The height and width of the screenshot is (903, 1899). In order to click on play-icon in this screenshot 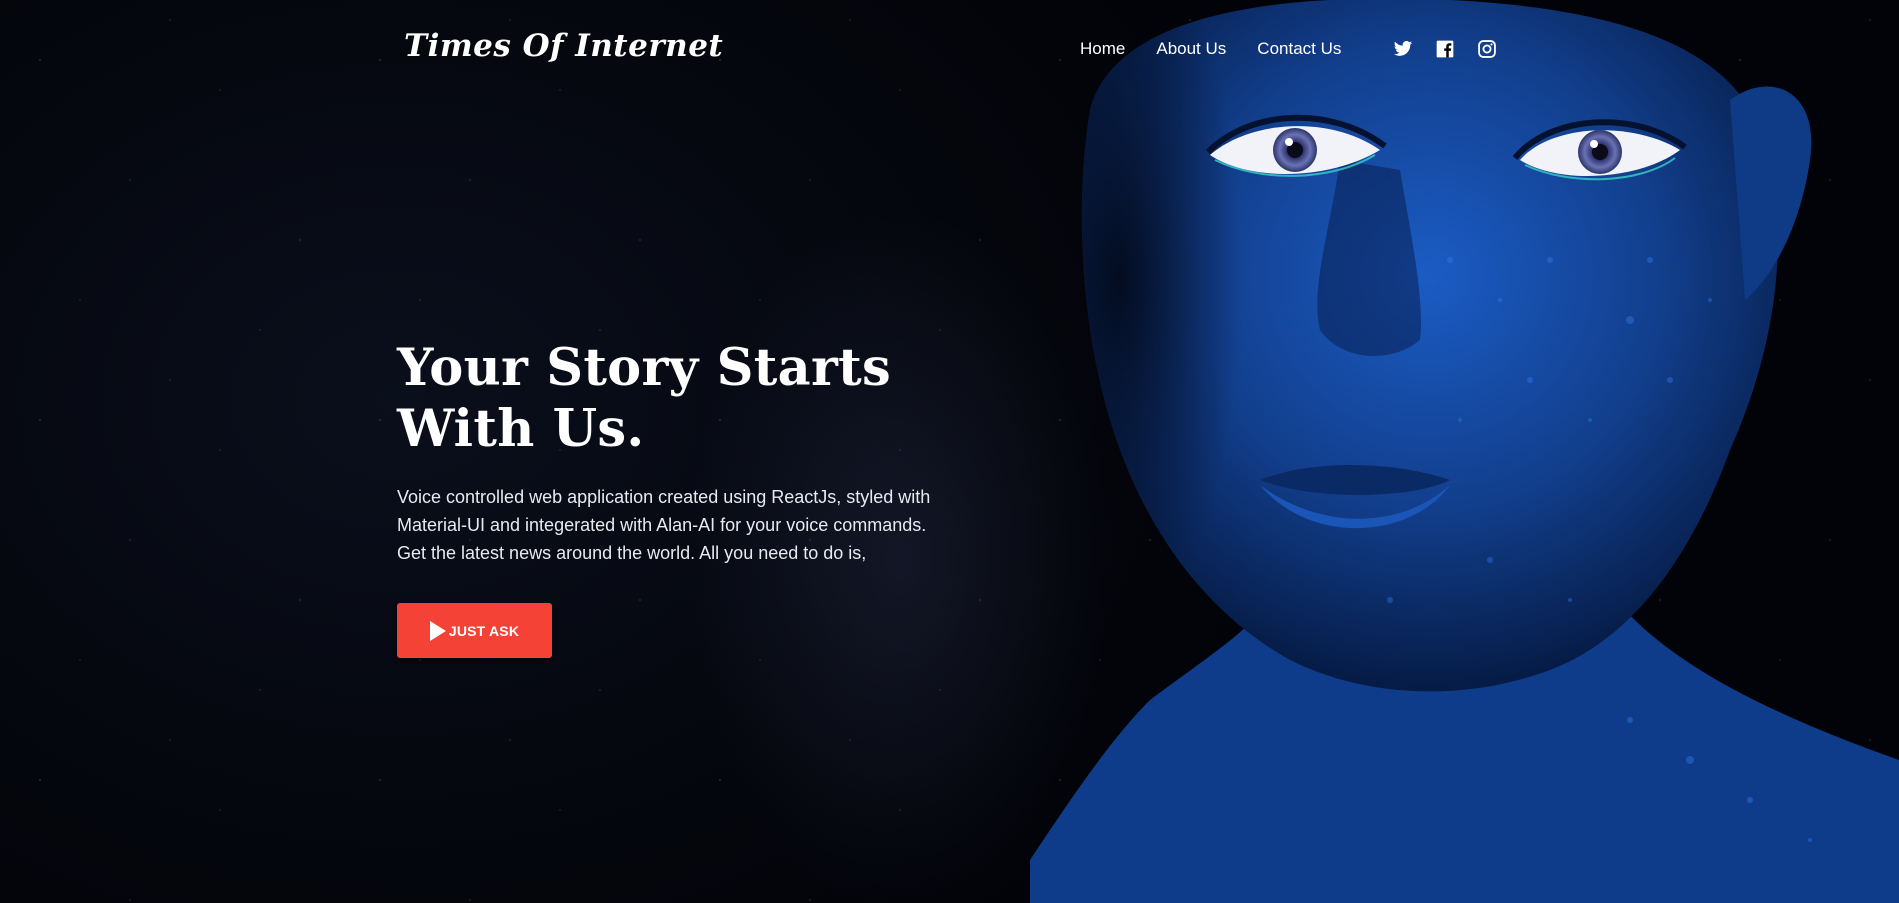, I will do `click(437, 630)`.